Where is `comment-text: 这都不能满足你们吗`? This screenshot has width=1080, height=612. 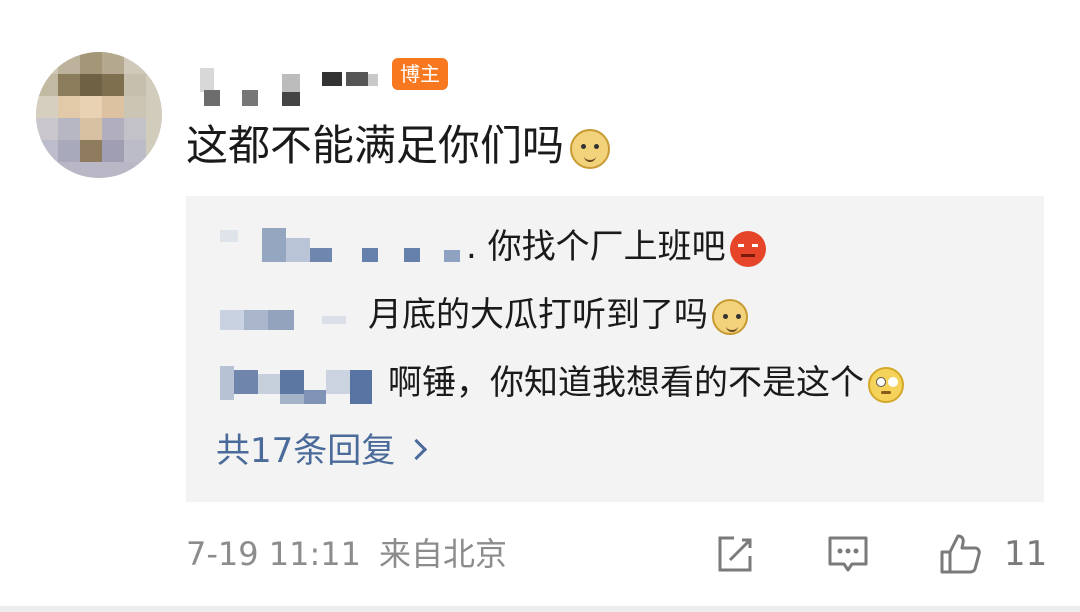
comment-text: 这都不能满足你们吗 is located at coordinates (398, 146).